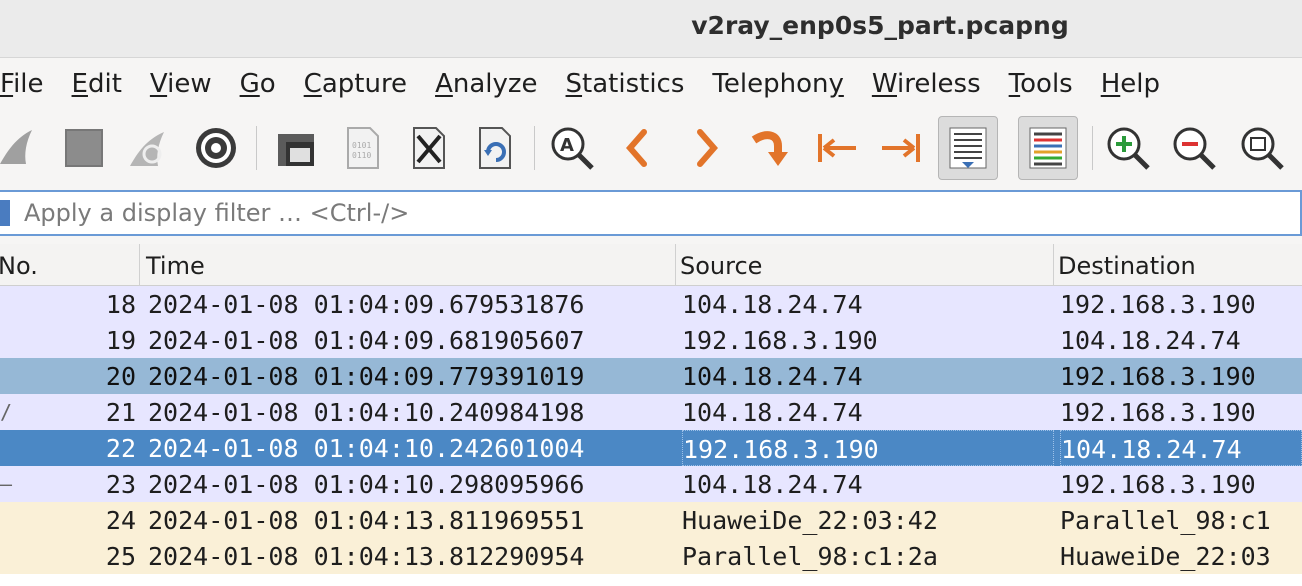  Describe the element at coordinates (216, 148) in the screenshot. I see `capture-options-gear-icon` at that location.